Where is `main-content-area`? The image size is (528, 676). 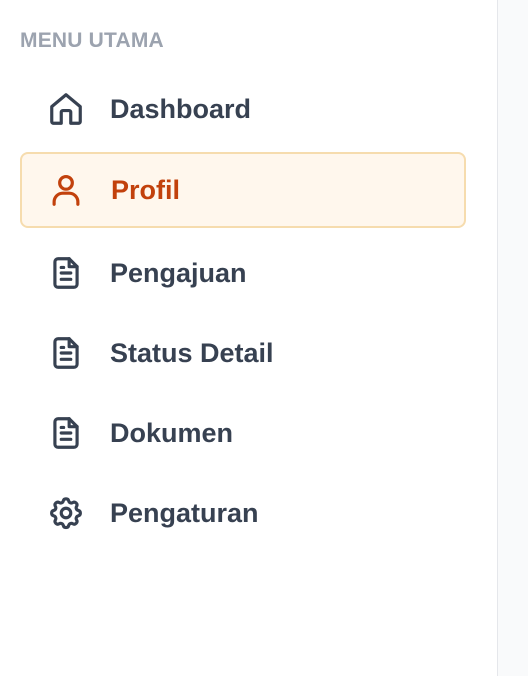 main-content-area is located at coordinates (513, 338).